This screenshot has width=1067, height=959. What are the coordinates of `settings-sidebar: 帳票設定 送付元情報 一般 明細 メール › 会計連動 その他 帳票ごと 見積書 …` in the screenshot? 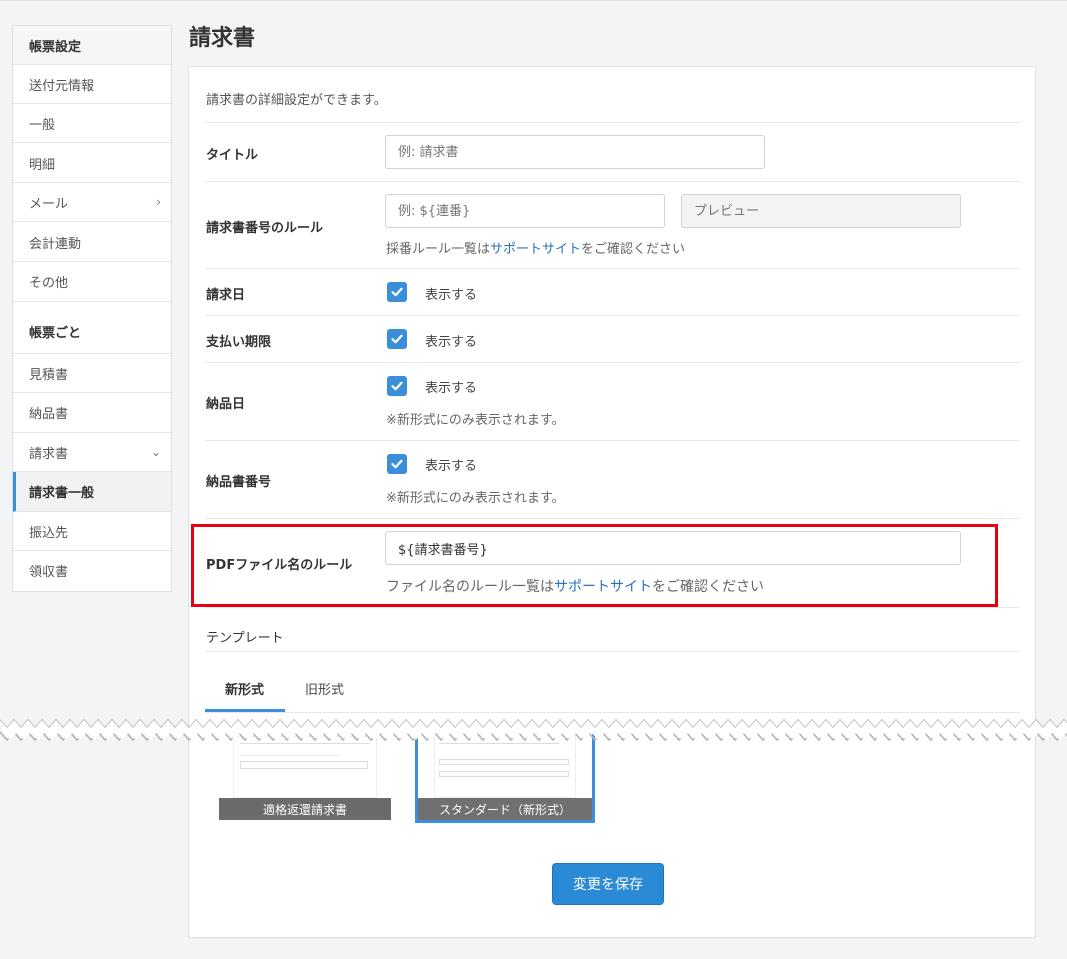 It's located at (92, 308).